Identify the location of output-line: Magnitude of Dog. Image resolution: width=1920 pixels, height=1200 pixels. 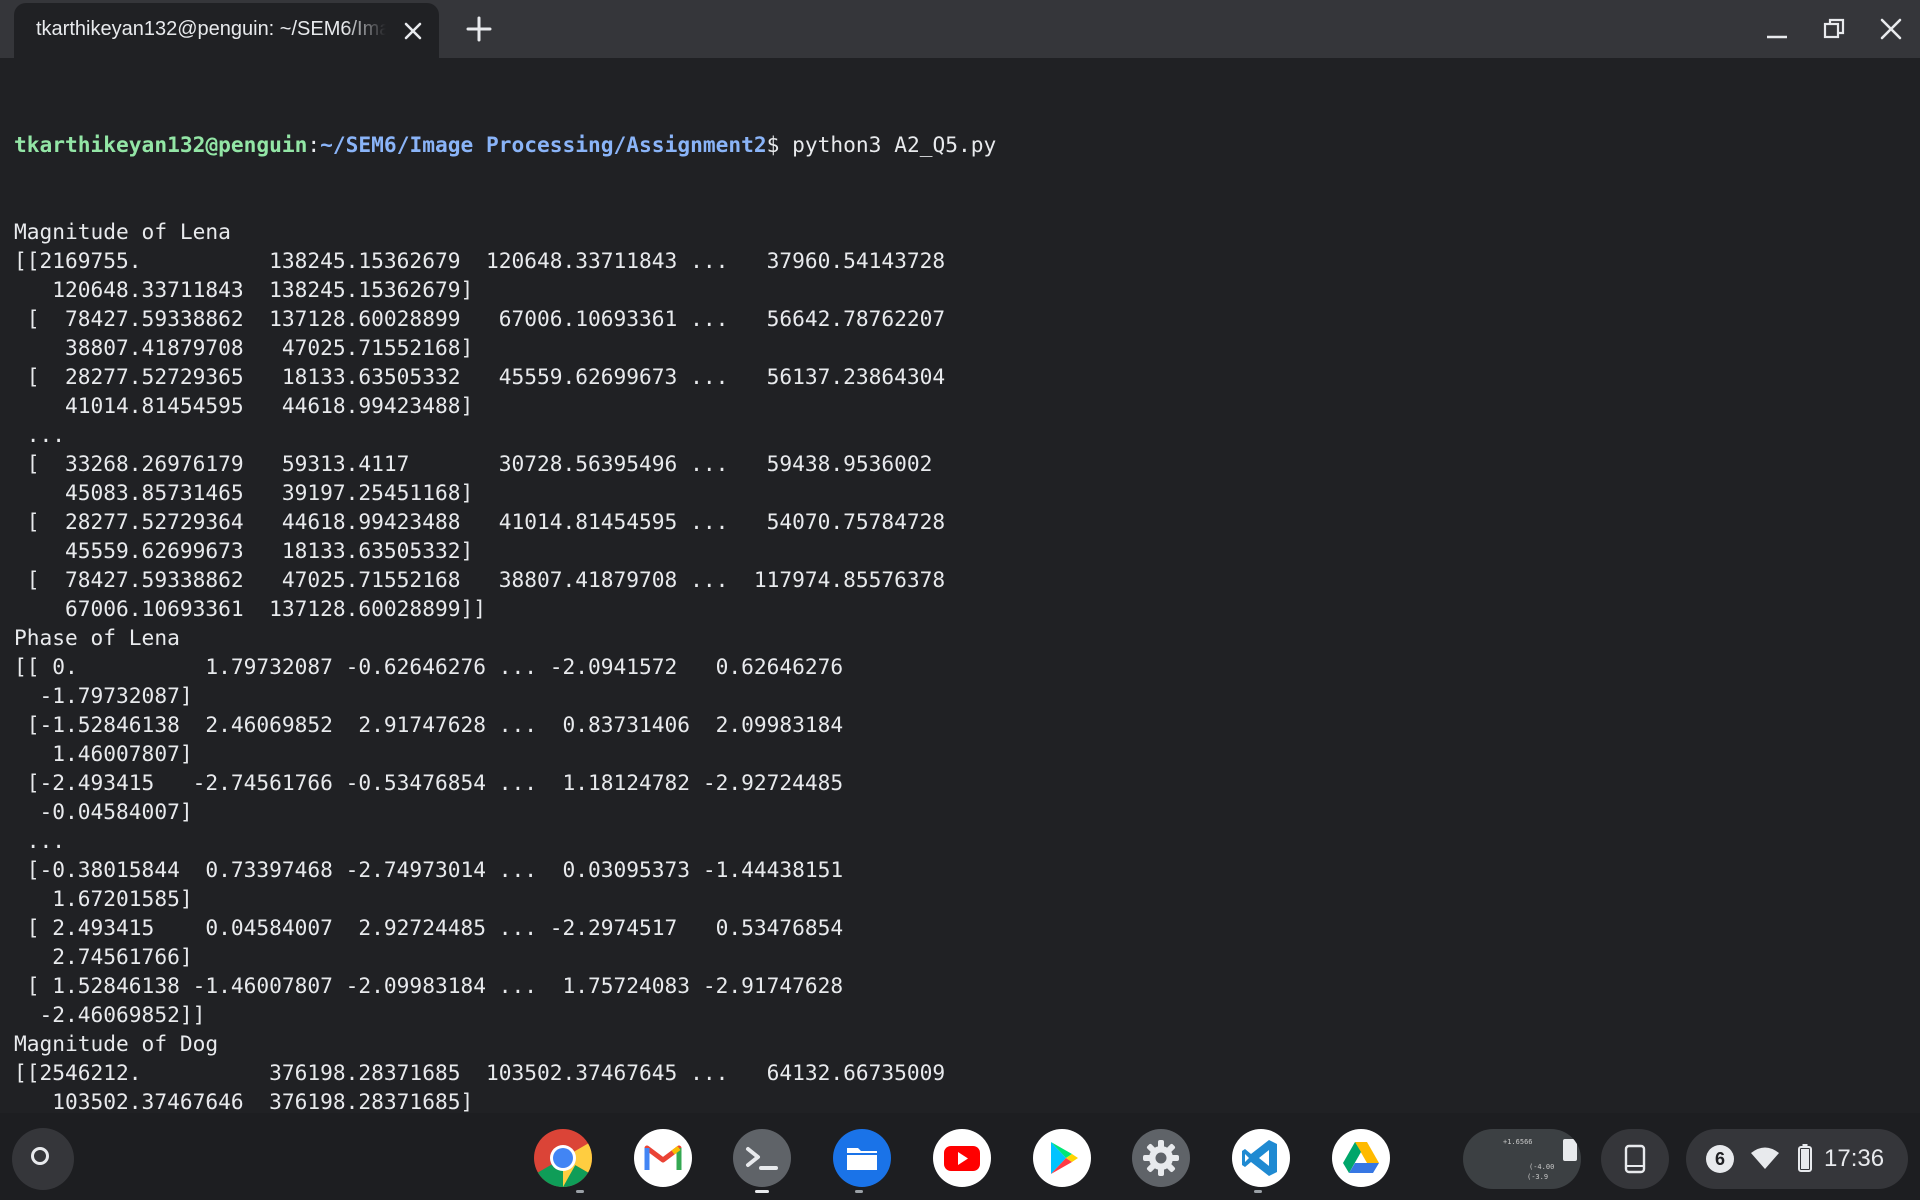
(116, 1043).